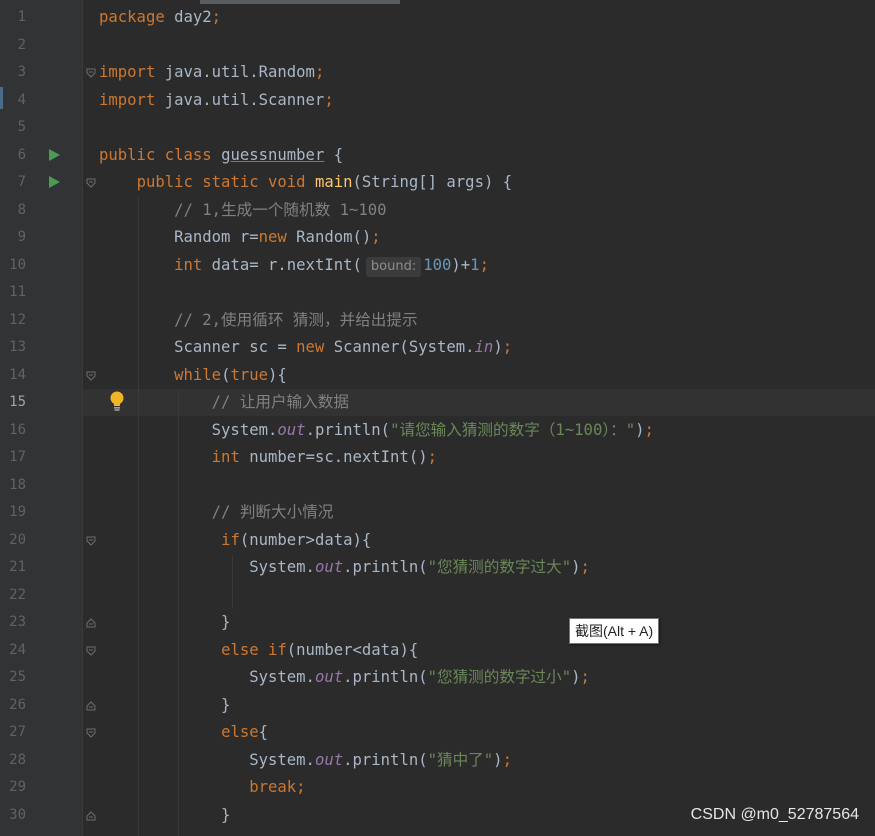 The height and width of the screenshot is (836, 875). Describe the element at coordinates (21, 237) in the screenshot. I see `line-number: 9` at that location.